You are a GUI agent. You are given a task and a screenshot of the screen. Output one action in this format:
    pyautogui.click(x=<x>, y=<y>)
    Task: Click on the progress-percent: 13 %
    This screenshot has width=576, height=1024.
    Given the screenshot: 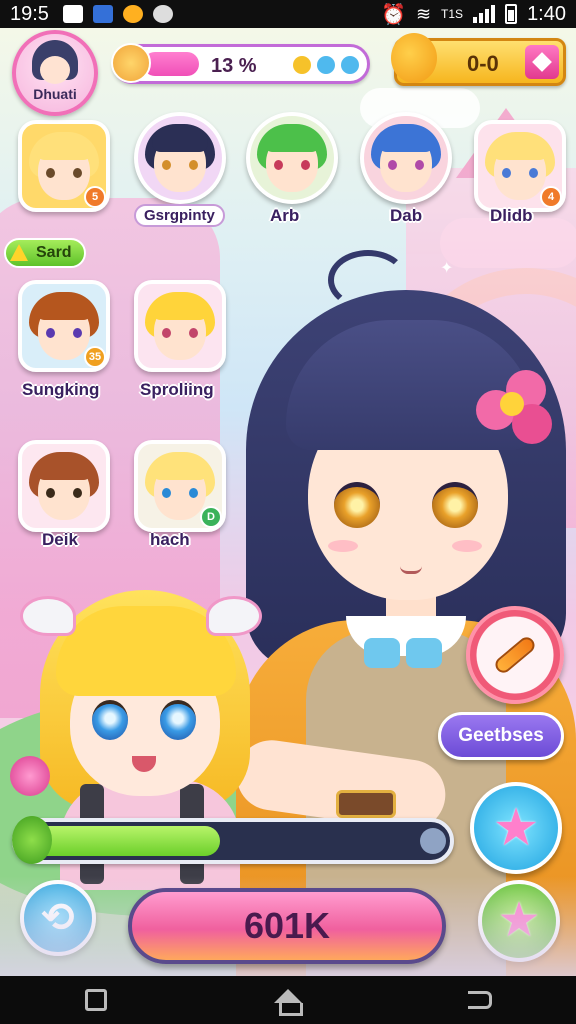 What is the action you would take?
    pyautogui.click(x=234, y=66)
    